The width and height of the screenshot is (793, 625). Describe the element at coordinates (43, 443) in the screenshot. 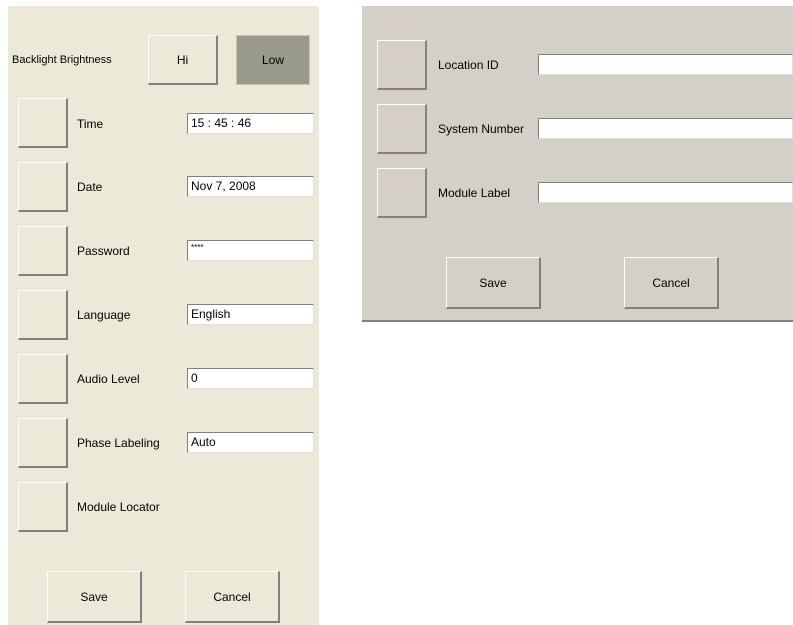

I see `phase-labeling-select-button` at that location.